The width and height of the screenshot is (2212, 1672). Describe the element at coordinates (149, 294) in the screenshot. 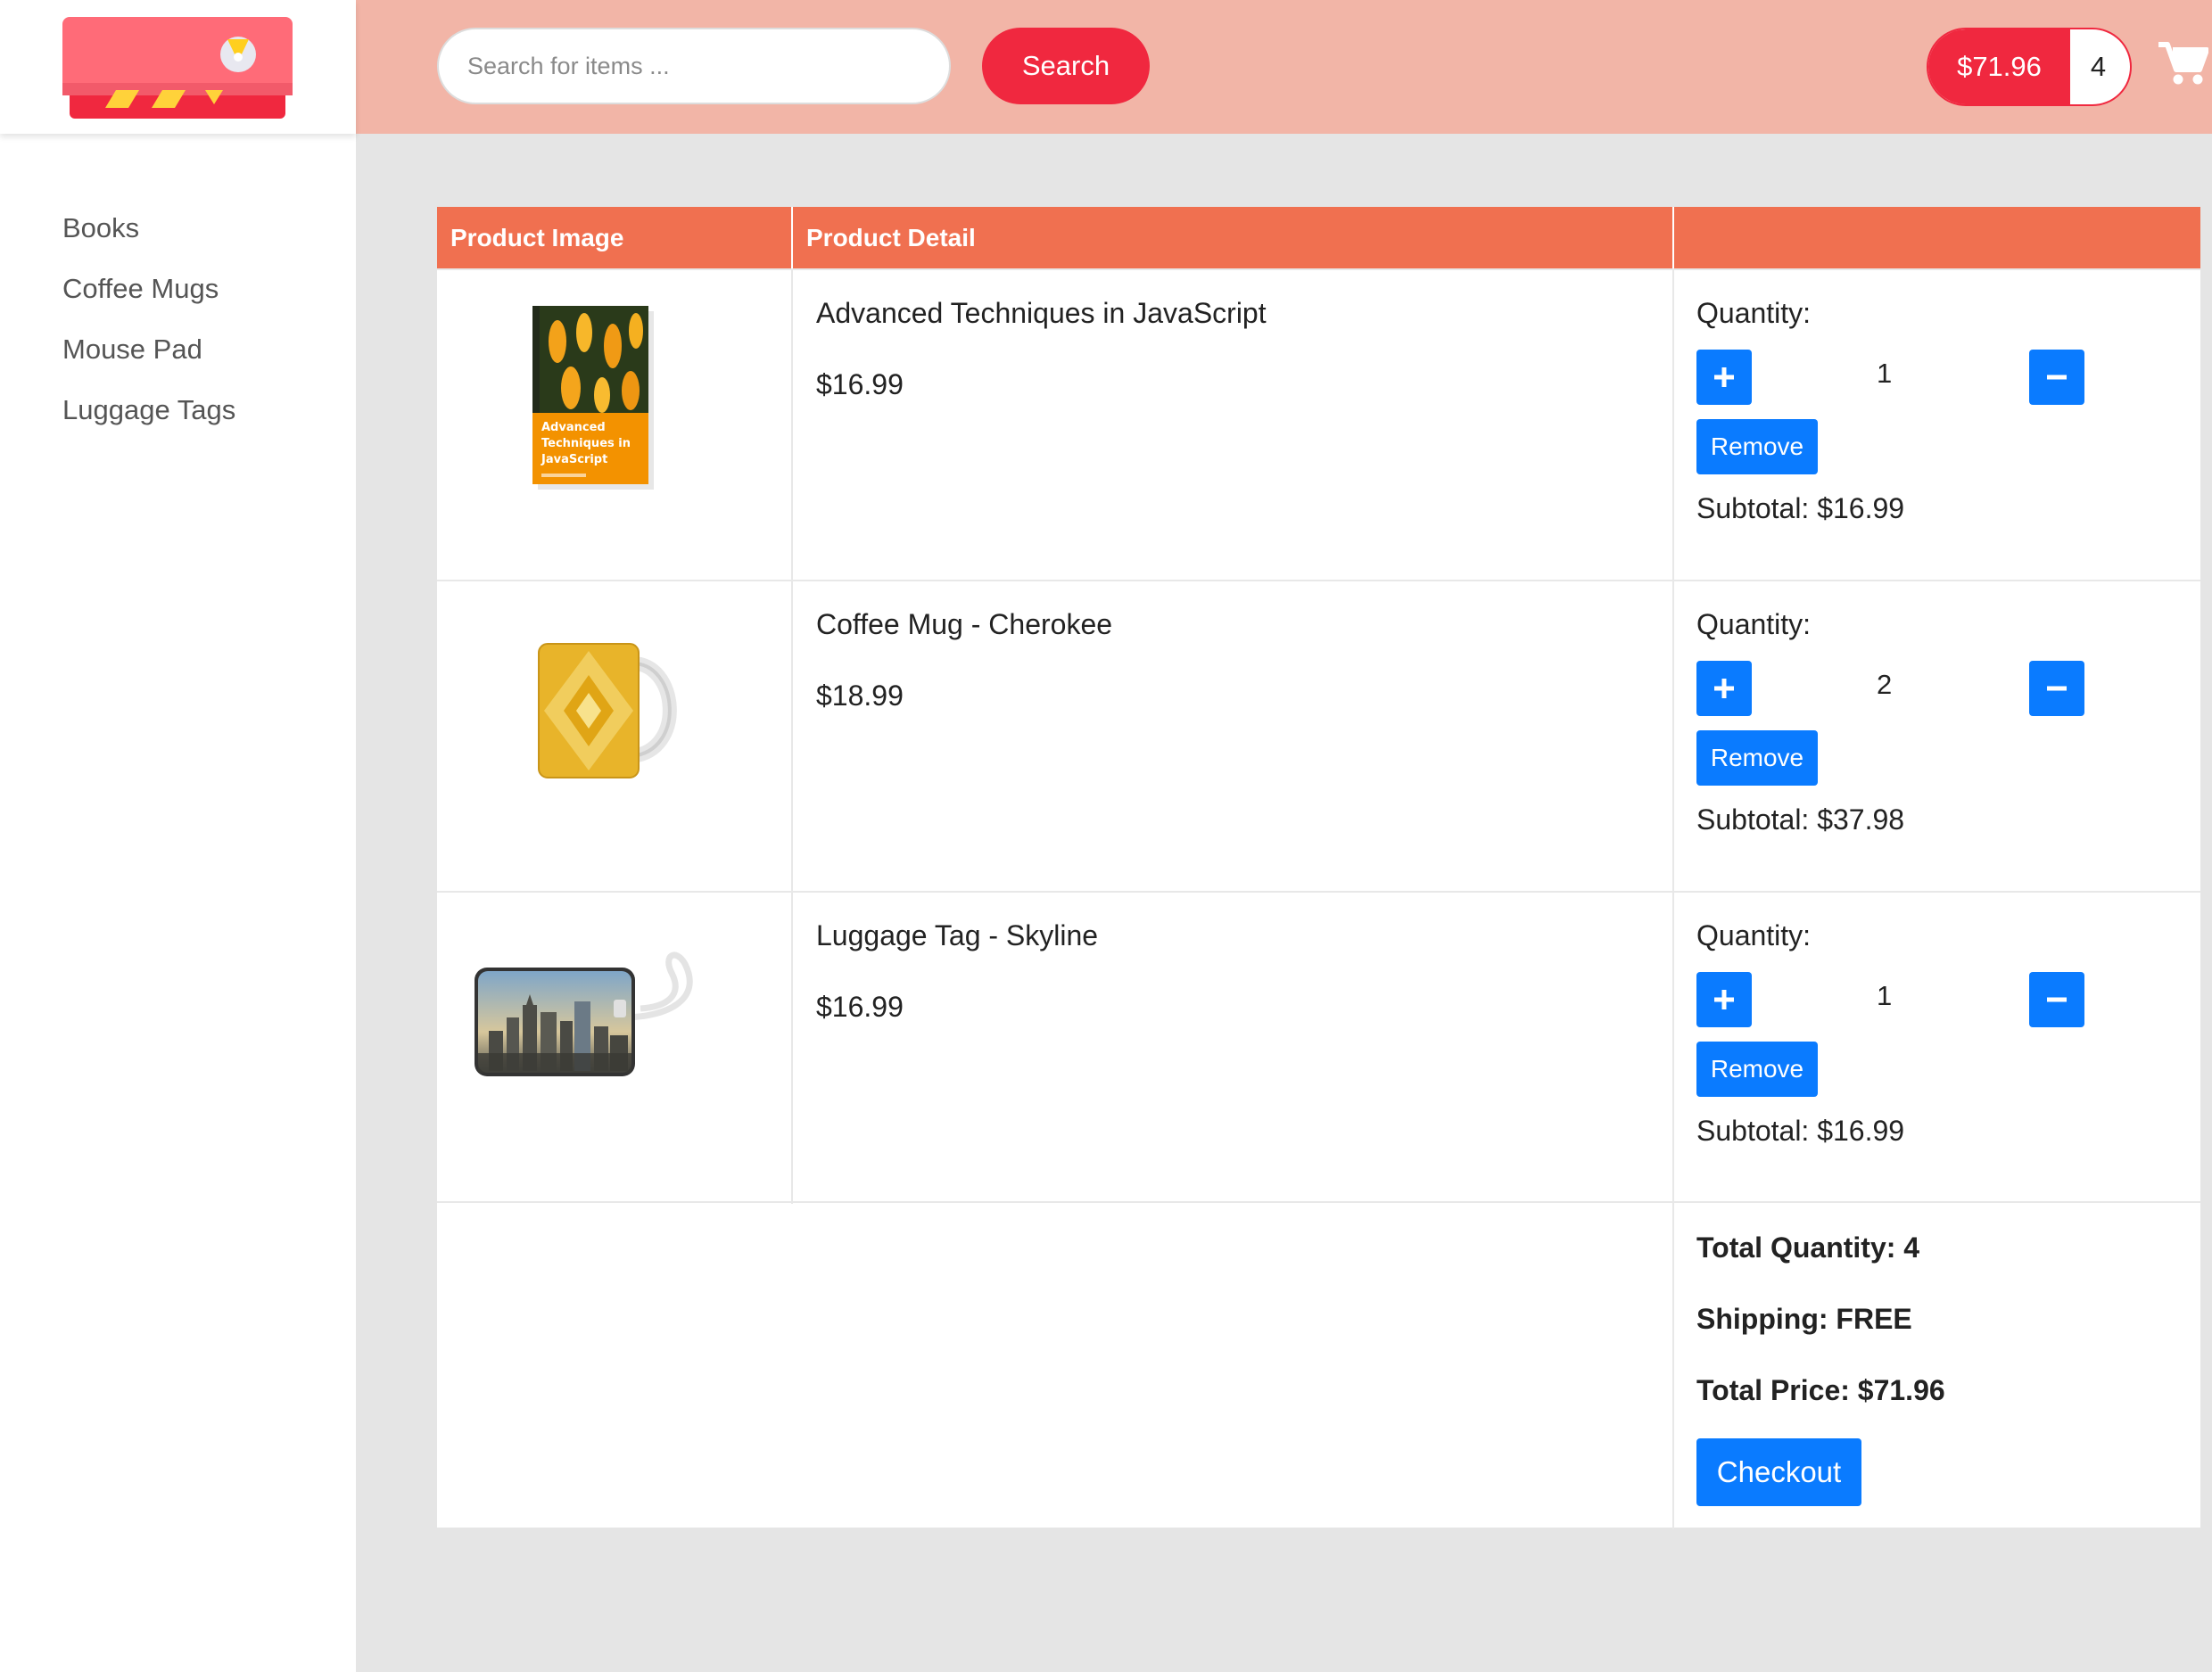

I see `sidebar-item-coffee-mugs: Coffee Mugs` at that location.